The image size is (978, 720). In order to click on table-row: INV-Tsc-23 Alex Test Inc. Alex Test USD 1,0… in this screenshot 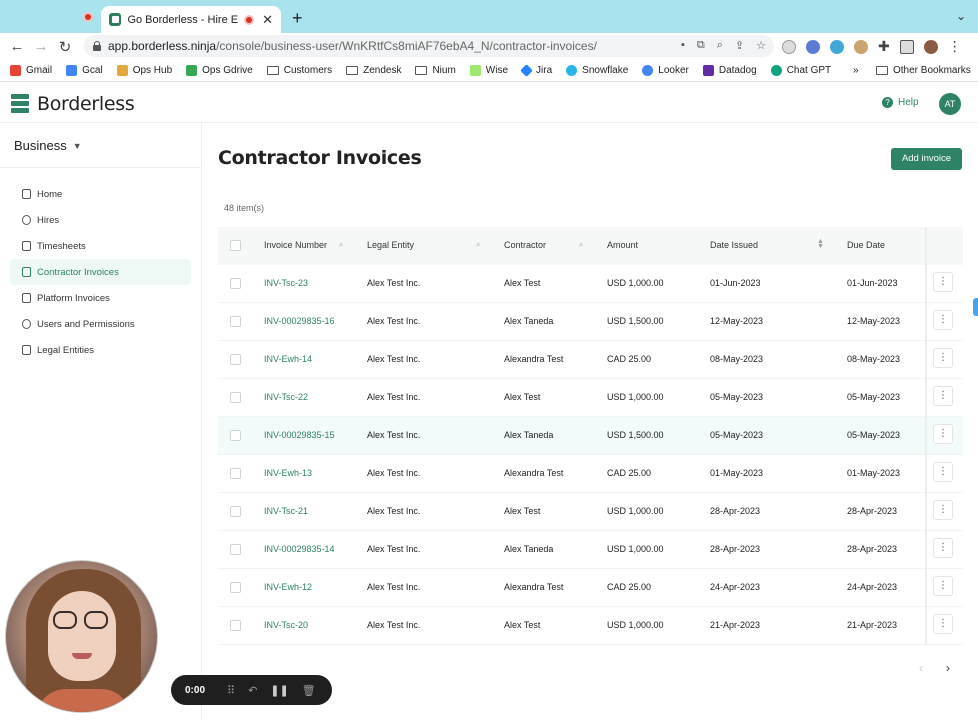, I will do `click(590, 284)`.